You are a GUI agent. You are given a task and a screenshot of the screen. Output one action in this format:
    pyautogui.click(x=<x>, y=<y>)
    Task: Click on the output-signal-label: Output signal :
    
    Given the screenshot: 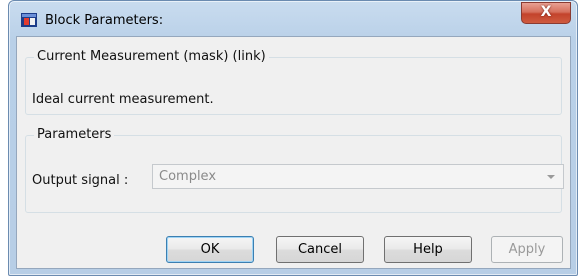 What is the action you would take?
    pyautogui.click(x=80, y=180)
    